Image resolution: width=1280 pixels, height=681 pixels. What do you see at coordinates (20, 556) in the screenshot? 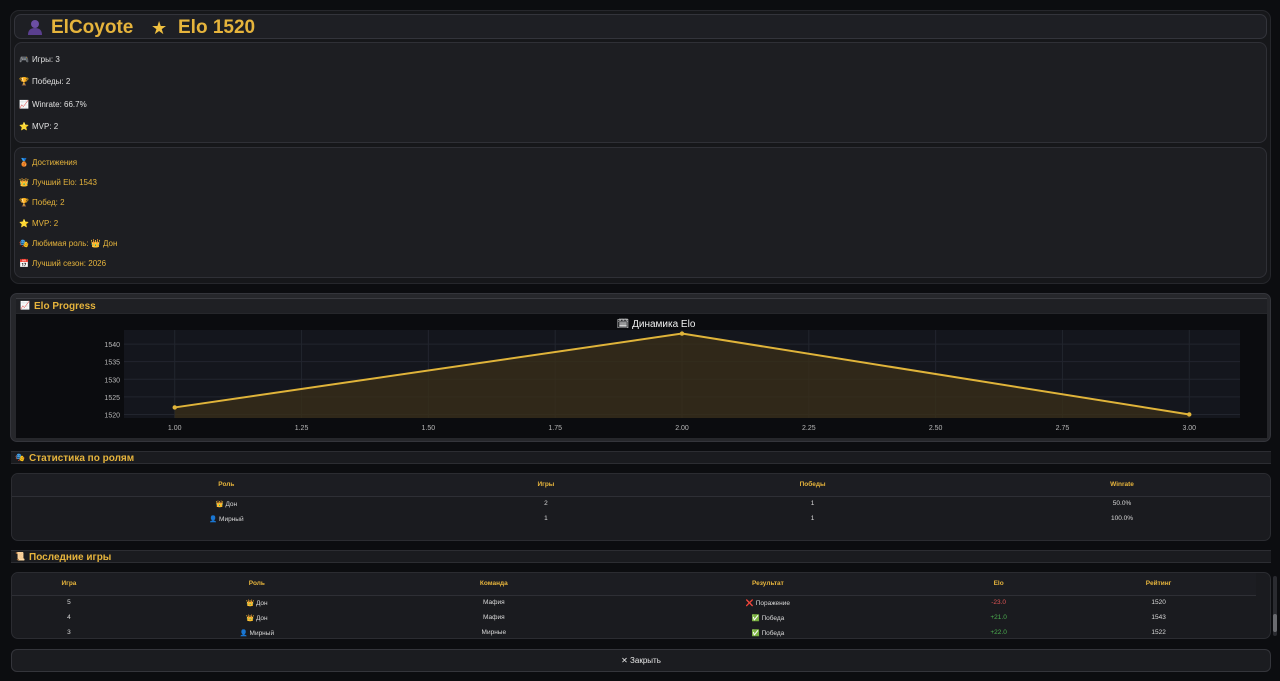
I see `scroll-icon: 📜` at bounding box center [20, 556].